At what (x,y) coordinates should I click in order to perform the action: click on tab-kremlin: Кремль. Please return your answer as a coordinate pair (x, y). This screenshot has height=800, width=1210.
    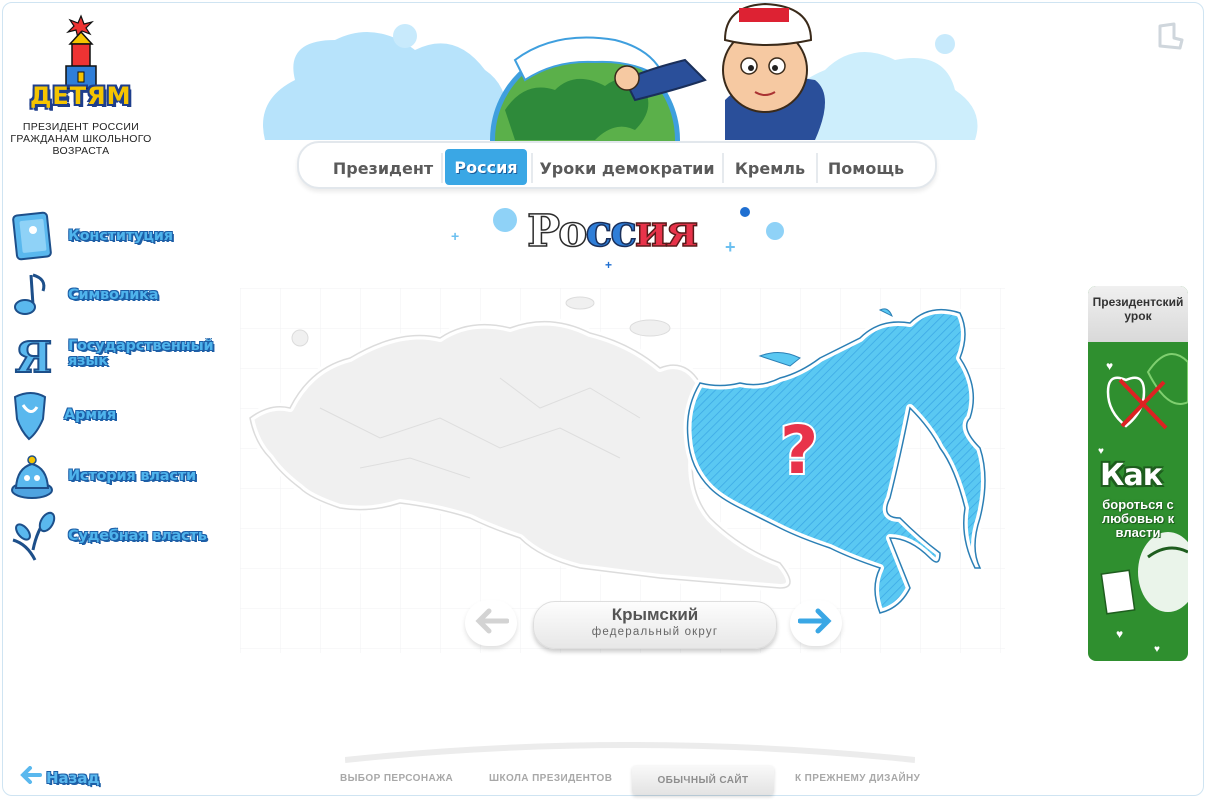
    Looking at the image, I should click on (770, 168).